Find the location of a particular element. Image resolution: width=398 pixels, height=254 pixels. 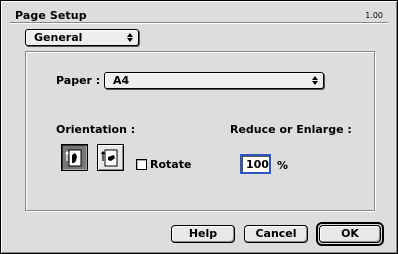

portrait-icon is located at coordinates (73, 158).